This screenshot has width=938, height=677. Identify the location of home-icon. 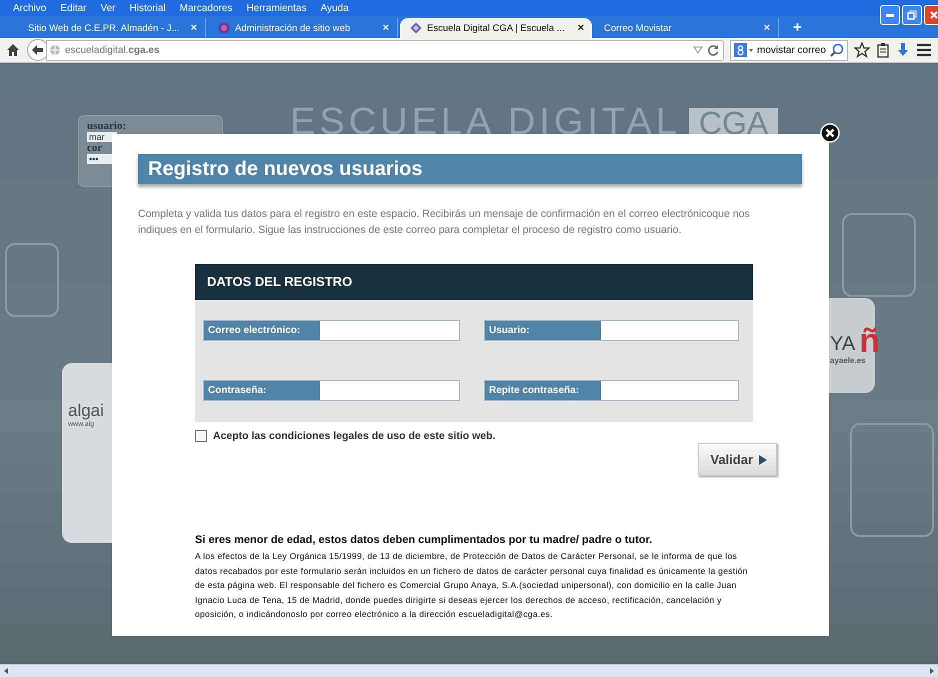
(13, 50).